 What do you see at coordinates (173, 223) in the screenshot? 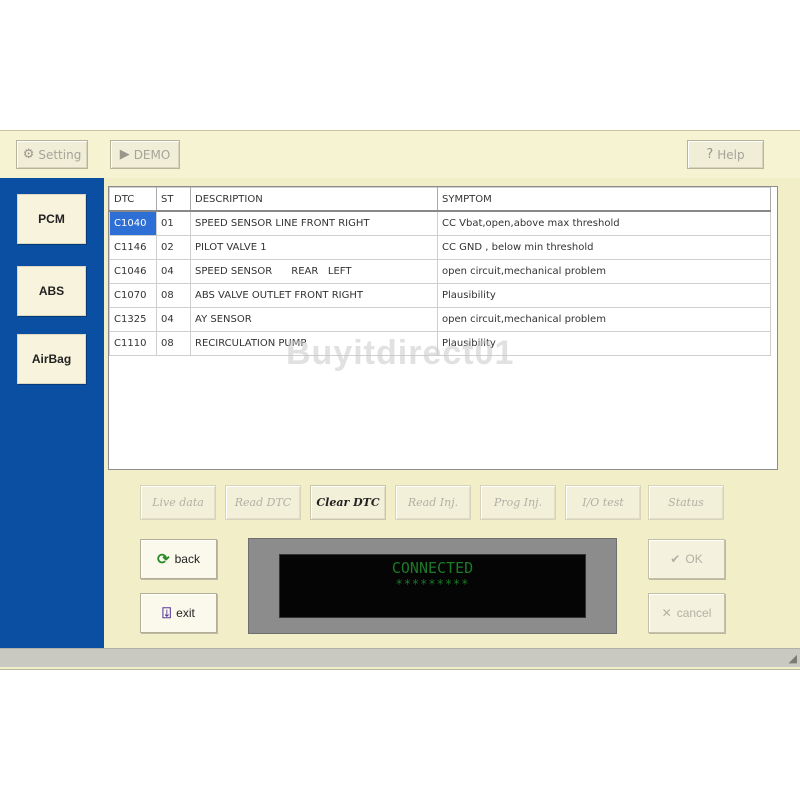
I see `st-cell: 01` at bounding box center [173, 223].